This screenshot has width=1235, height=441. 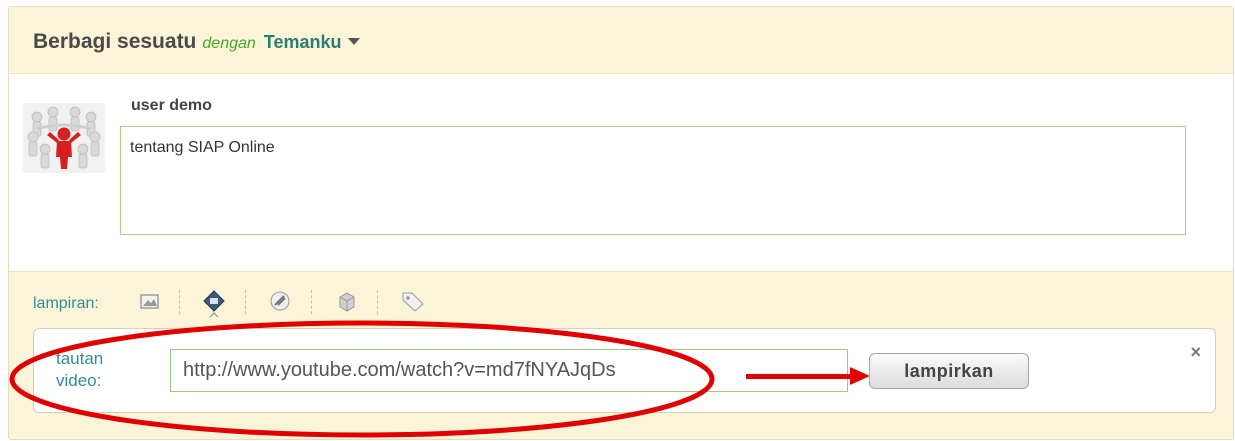 I want to click on image-icon, so click(x=150, y=301).